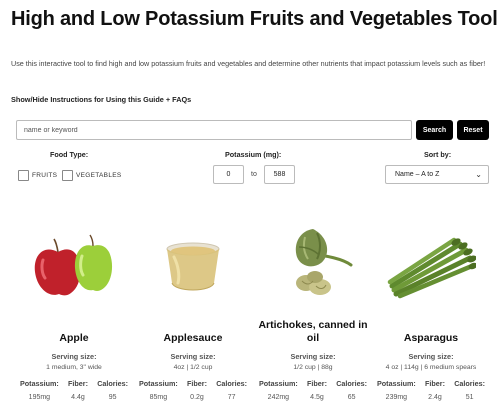 The width and height of the screenshot is (500, 420). What do you see at coordinates (313, 367) in the screenshot?
I see `serving-value: 1/2 cup | 88g` at bounding box center [313, 367].